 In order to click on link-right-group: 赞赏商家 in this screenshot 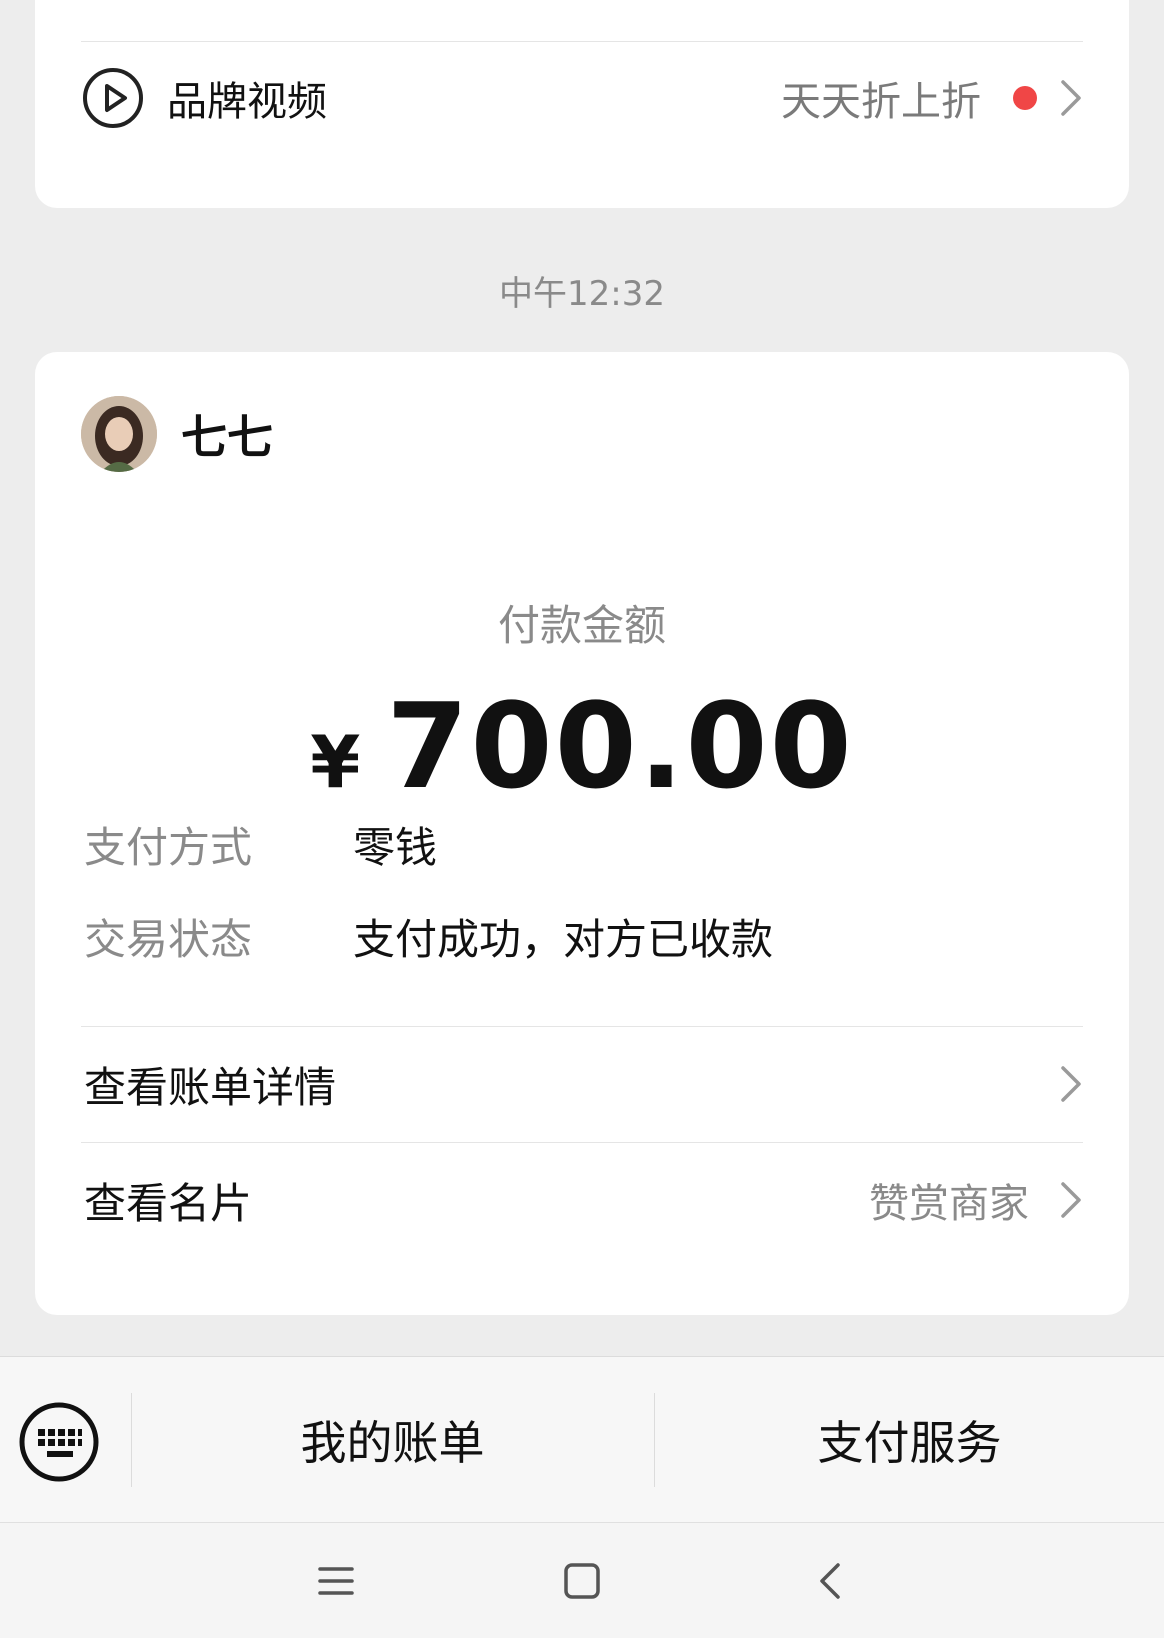, I will do `click(976, 1200)`.